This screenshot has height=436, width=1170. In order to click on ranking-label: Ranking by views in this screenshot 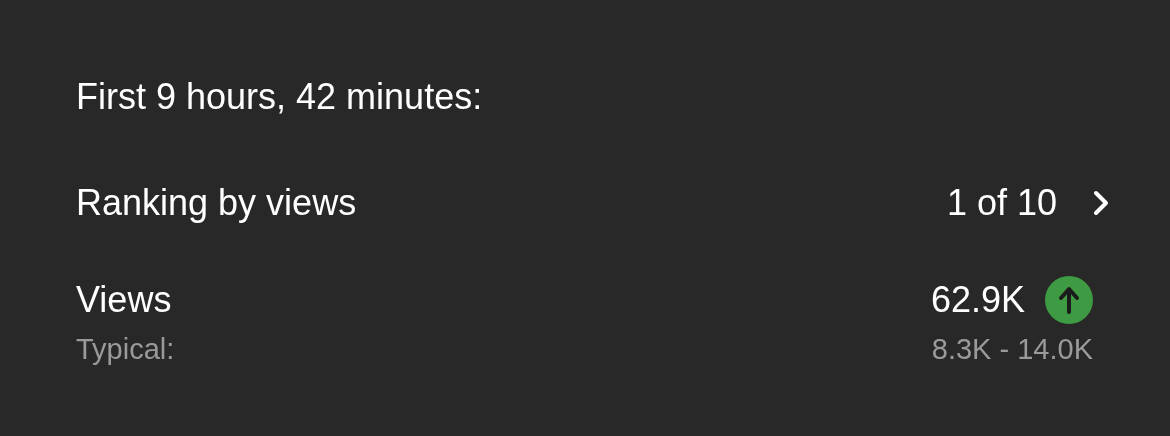, I will do `click(216, 203)`.